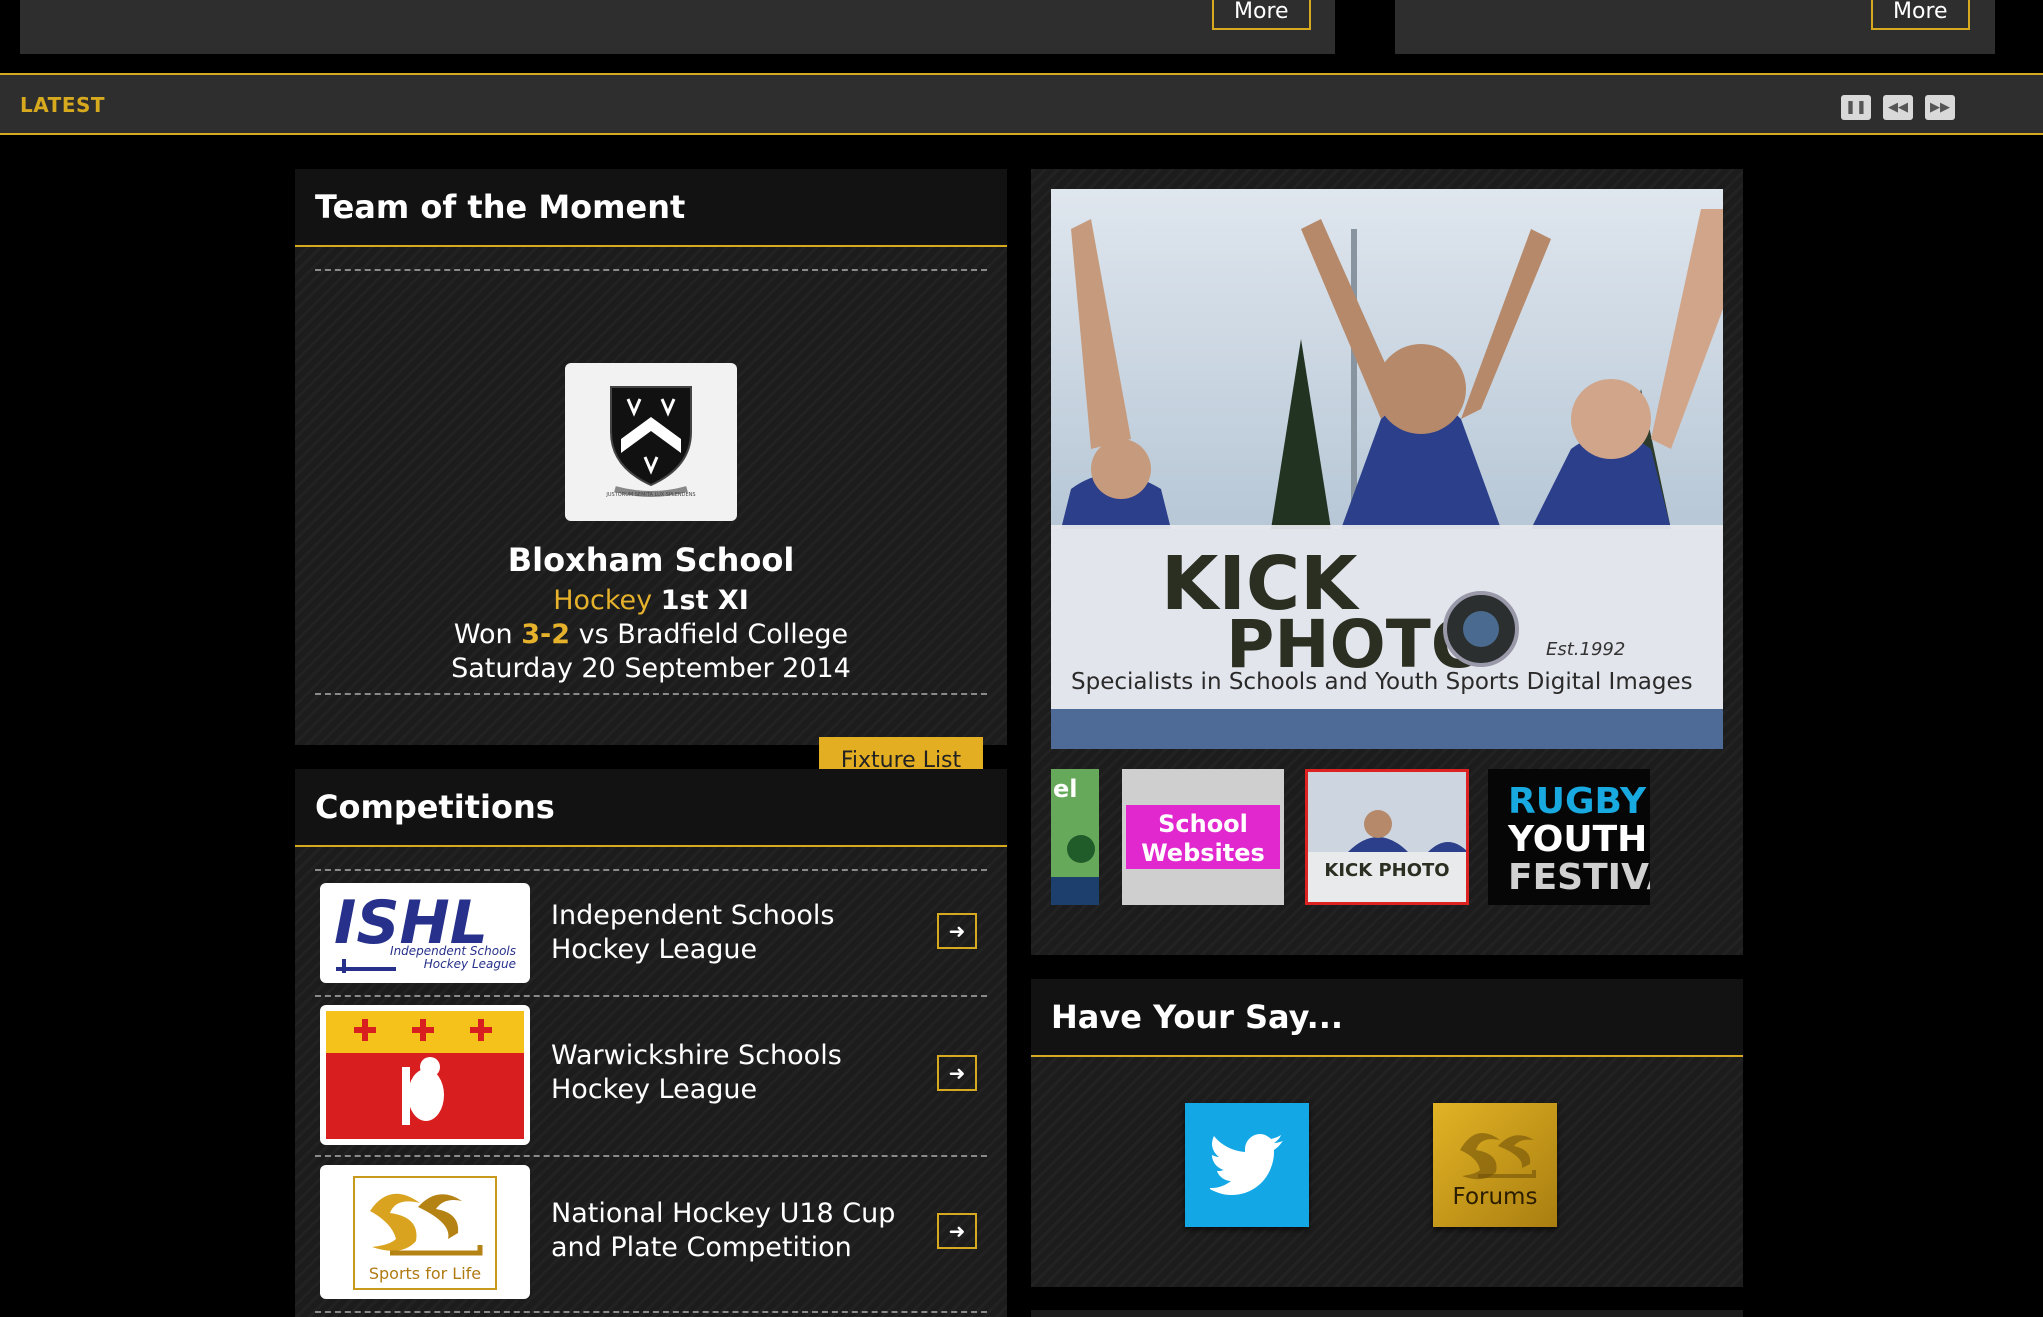 This screenshot has height=1317, width=2043. I want to click on school-name: Bloxham School, so click(651, 560).